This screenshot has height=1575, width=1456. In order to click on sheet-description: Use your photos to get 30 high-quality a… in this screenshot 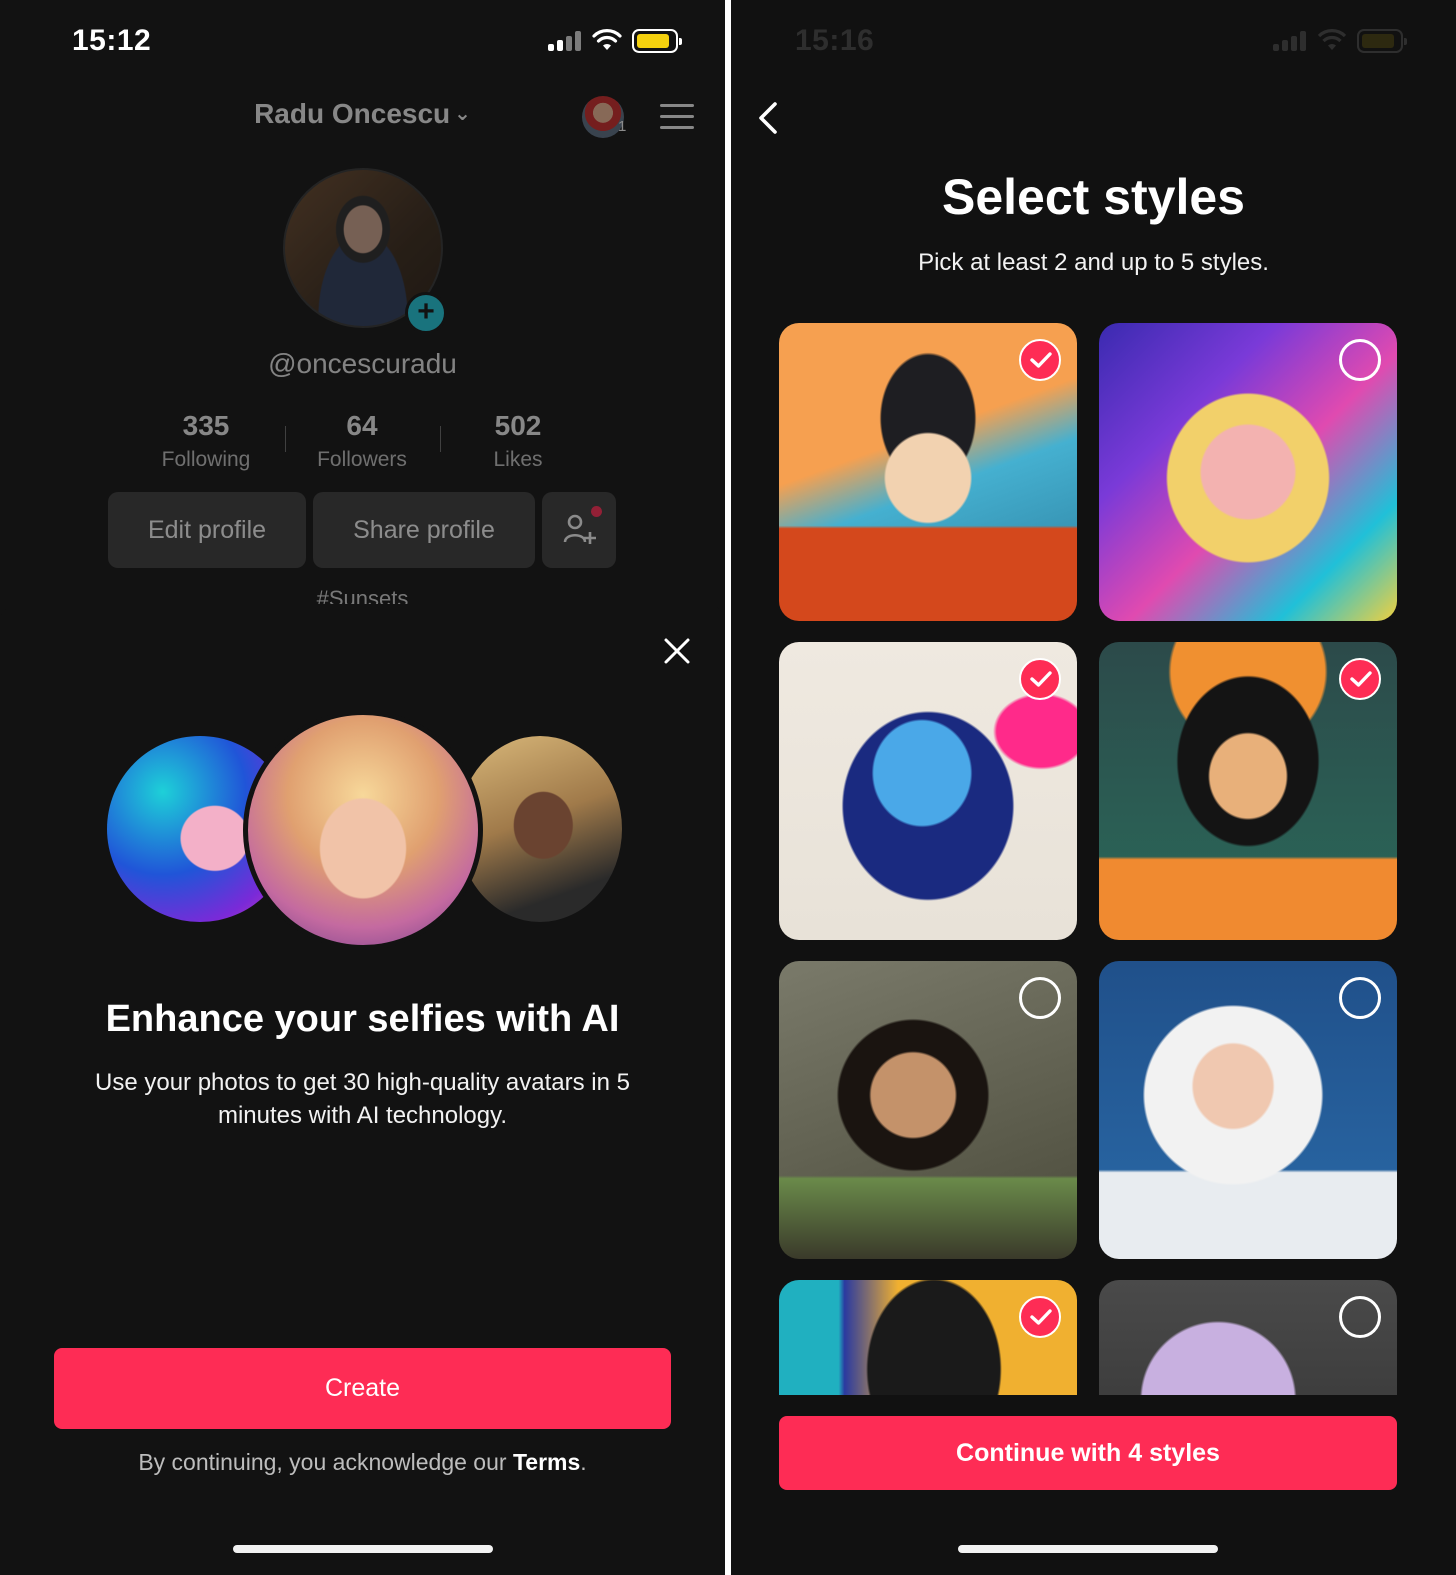, I will do `click(362, 1099)`.